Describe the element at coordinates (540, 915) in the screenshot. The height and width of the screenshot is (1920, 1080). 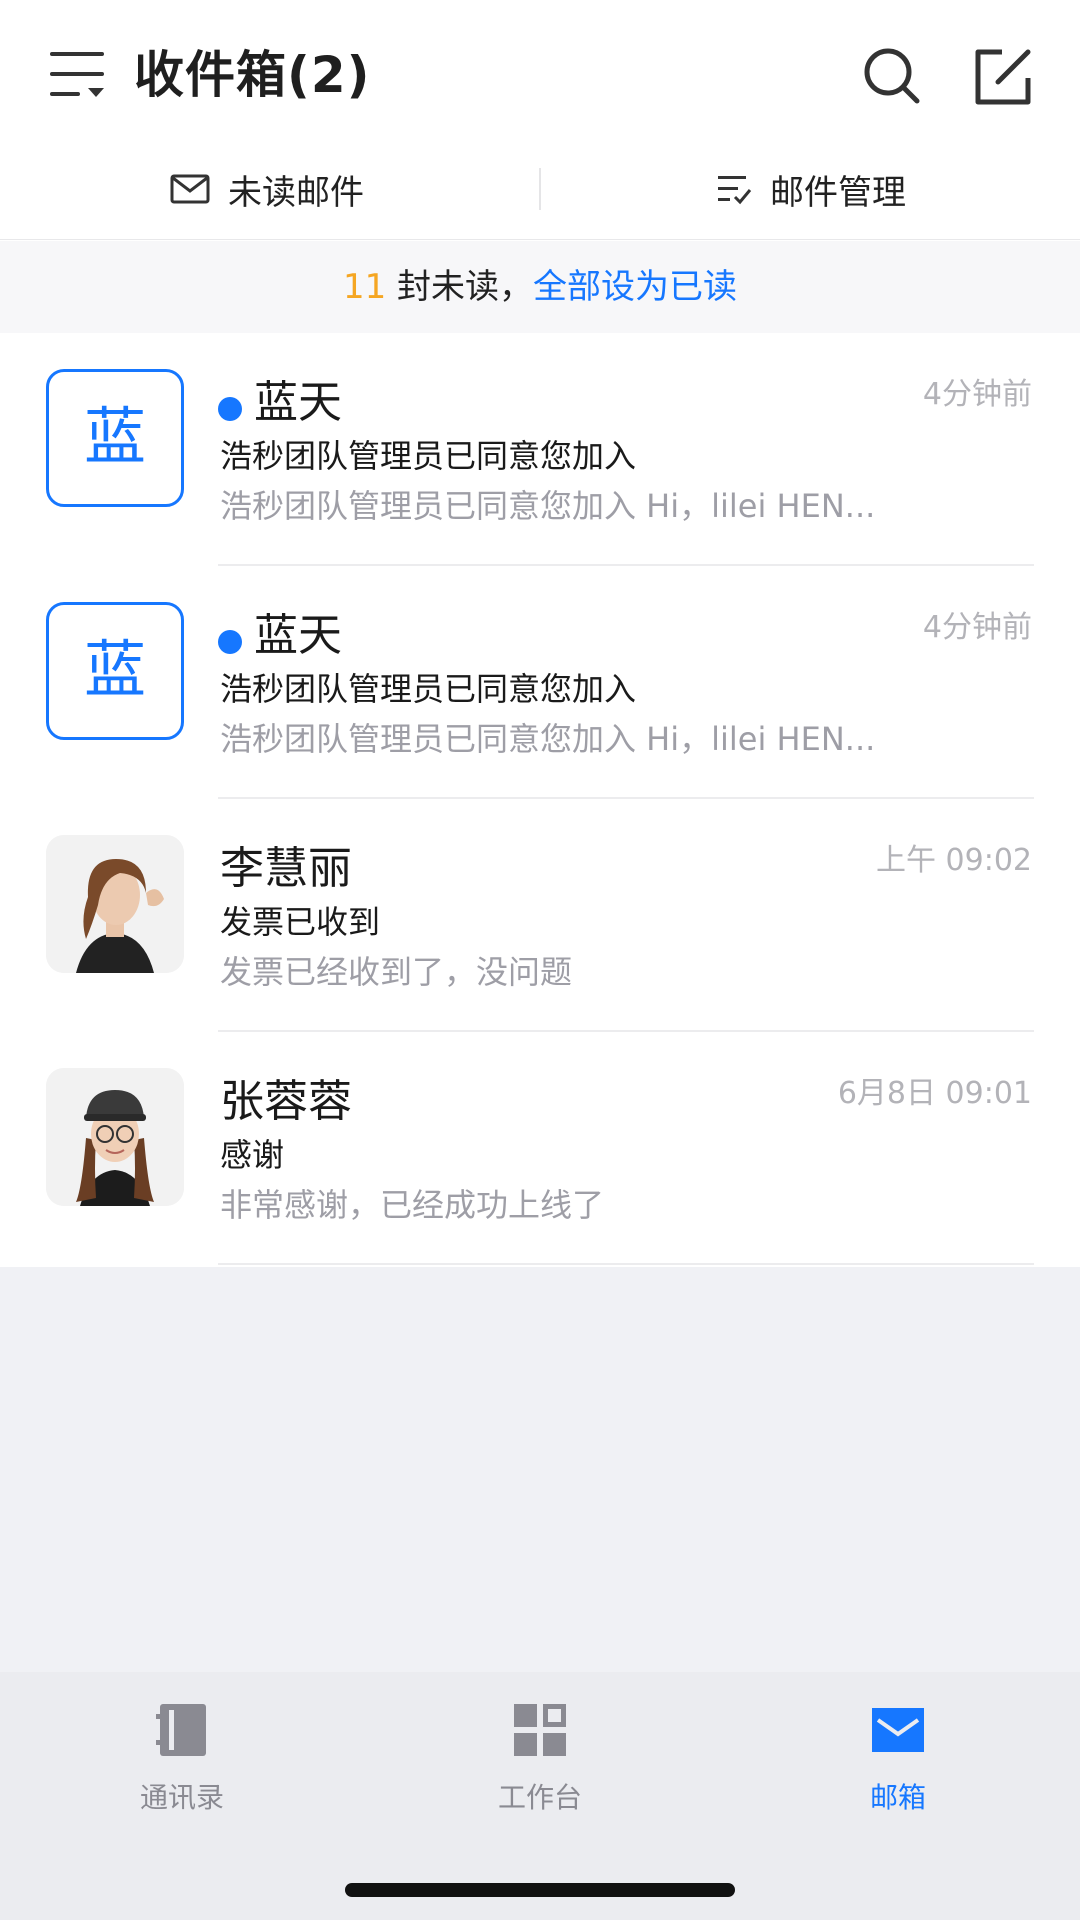
I see `mail-list-item: 李慧丽 上午 09:02 发票已收到 发票已经收到了，没问题` at that location.